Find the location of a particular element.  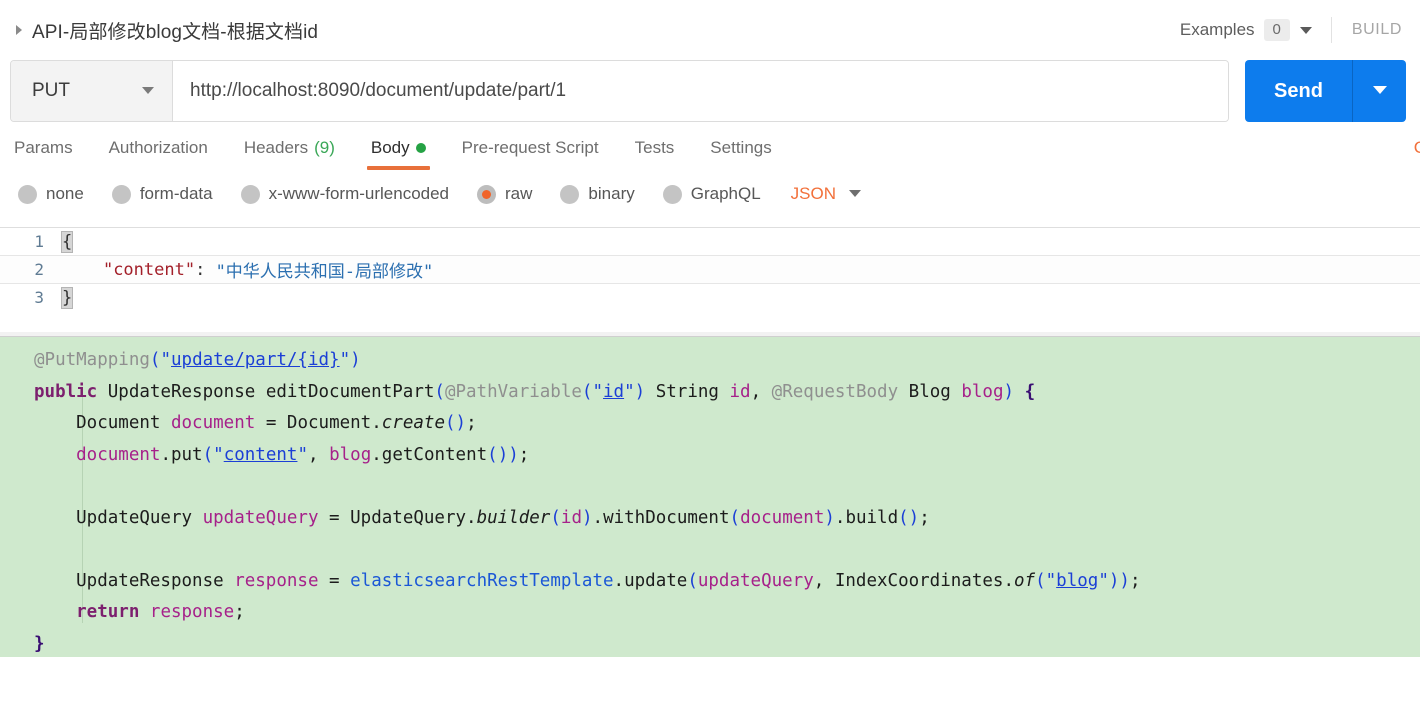

tab-headers-count: (9) is located at coordinates (324, 147).